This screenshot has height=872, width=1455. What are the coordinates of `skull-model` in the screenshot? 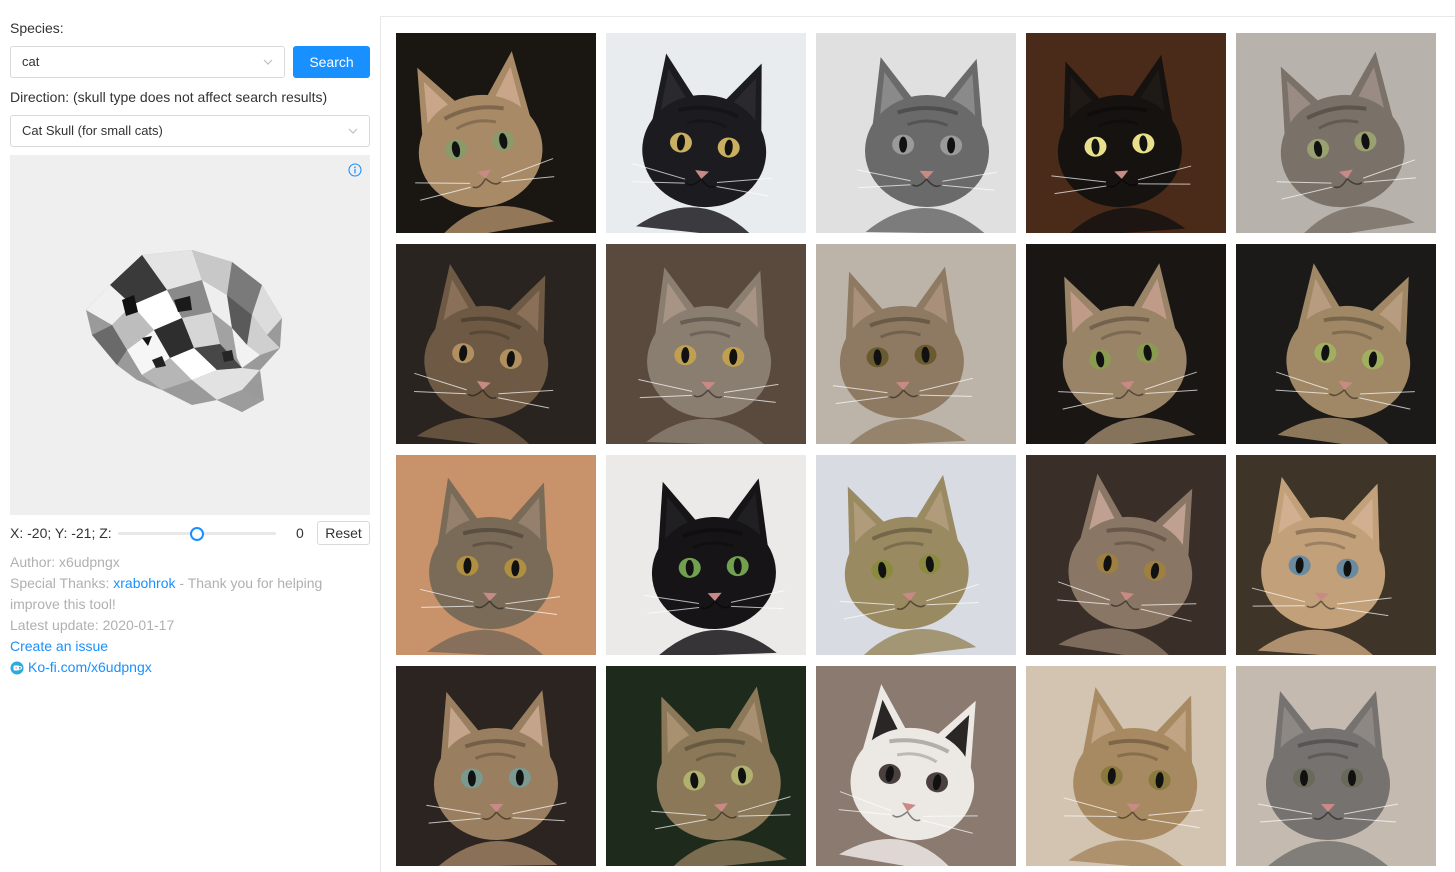 It's located at (187, 335).